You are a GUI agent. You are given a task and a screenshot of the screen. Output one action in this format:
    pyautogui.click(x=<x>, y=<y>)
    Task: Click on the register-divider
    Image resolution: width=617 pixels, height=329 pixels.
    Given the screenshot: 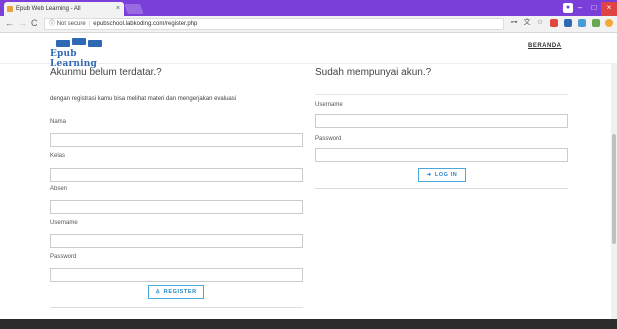 What is the action you would take?
    pyautogui.click(x=176, y=307)
    